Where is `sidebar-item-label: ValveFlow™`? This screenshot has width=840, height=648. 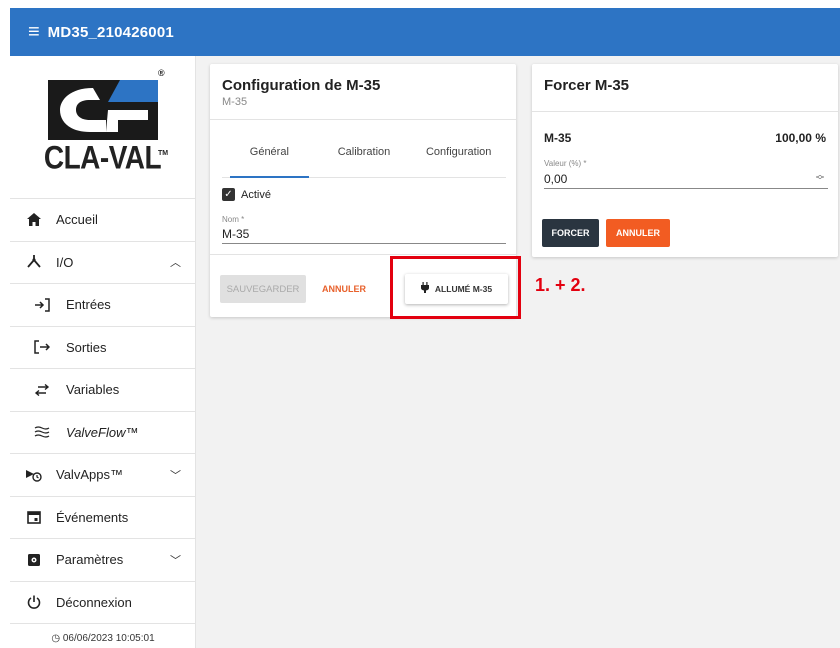
sidebar-item-label: ValveFlow™ is located at coordinates (102, 432).